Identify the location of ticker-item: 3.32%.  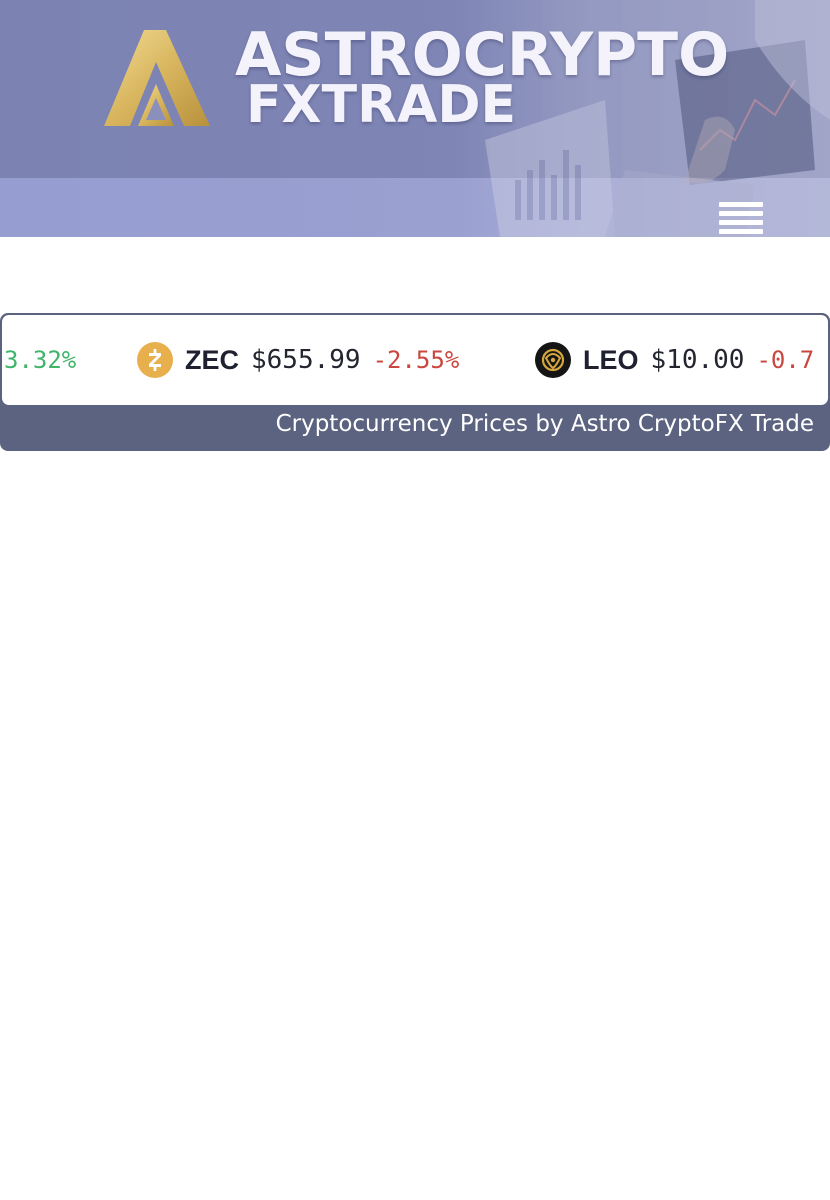
(40, 360).